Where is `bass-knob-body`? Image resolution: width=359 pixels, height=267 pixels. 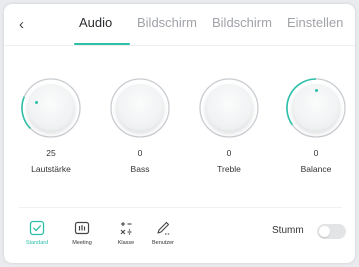
bass-knob-body is located at coordinates (140, 108).